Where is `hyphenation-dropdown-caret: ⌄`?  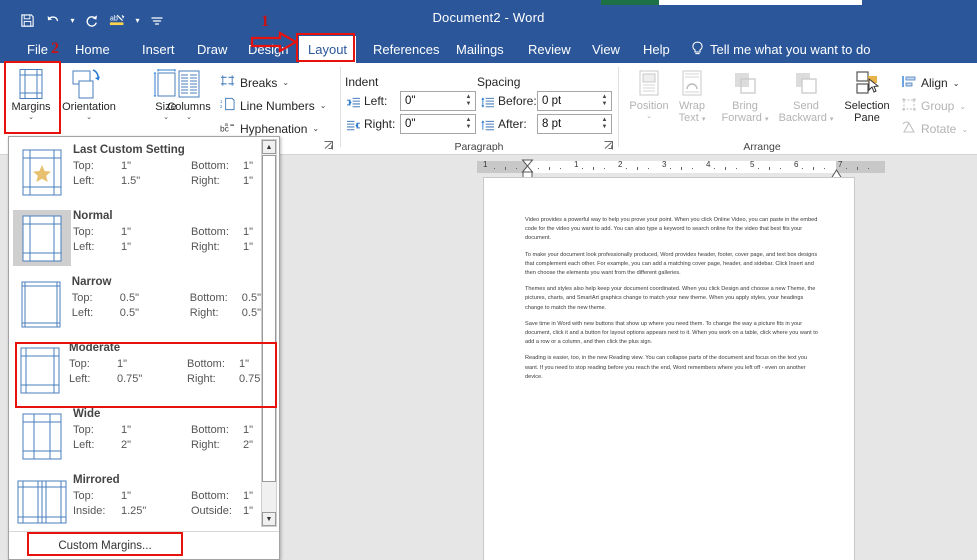 hyphenation-dropdown-caret: ⌄ is located at coordinates (315, 128).